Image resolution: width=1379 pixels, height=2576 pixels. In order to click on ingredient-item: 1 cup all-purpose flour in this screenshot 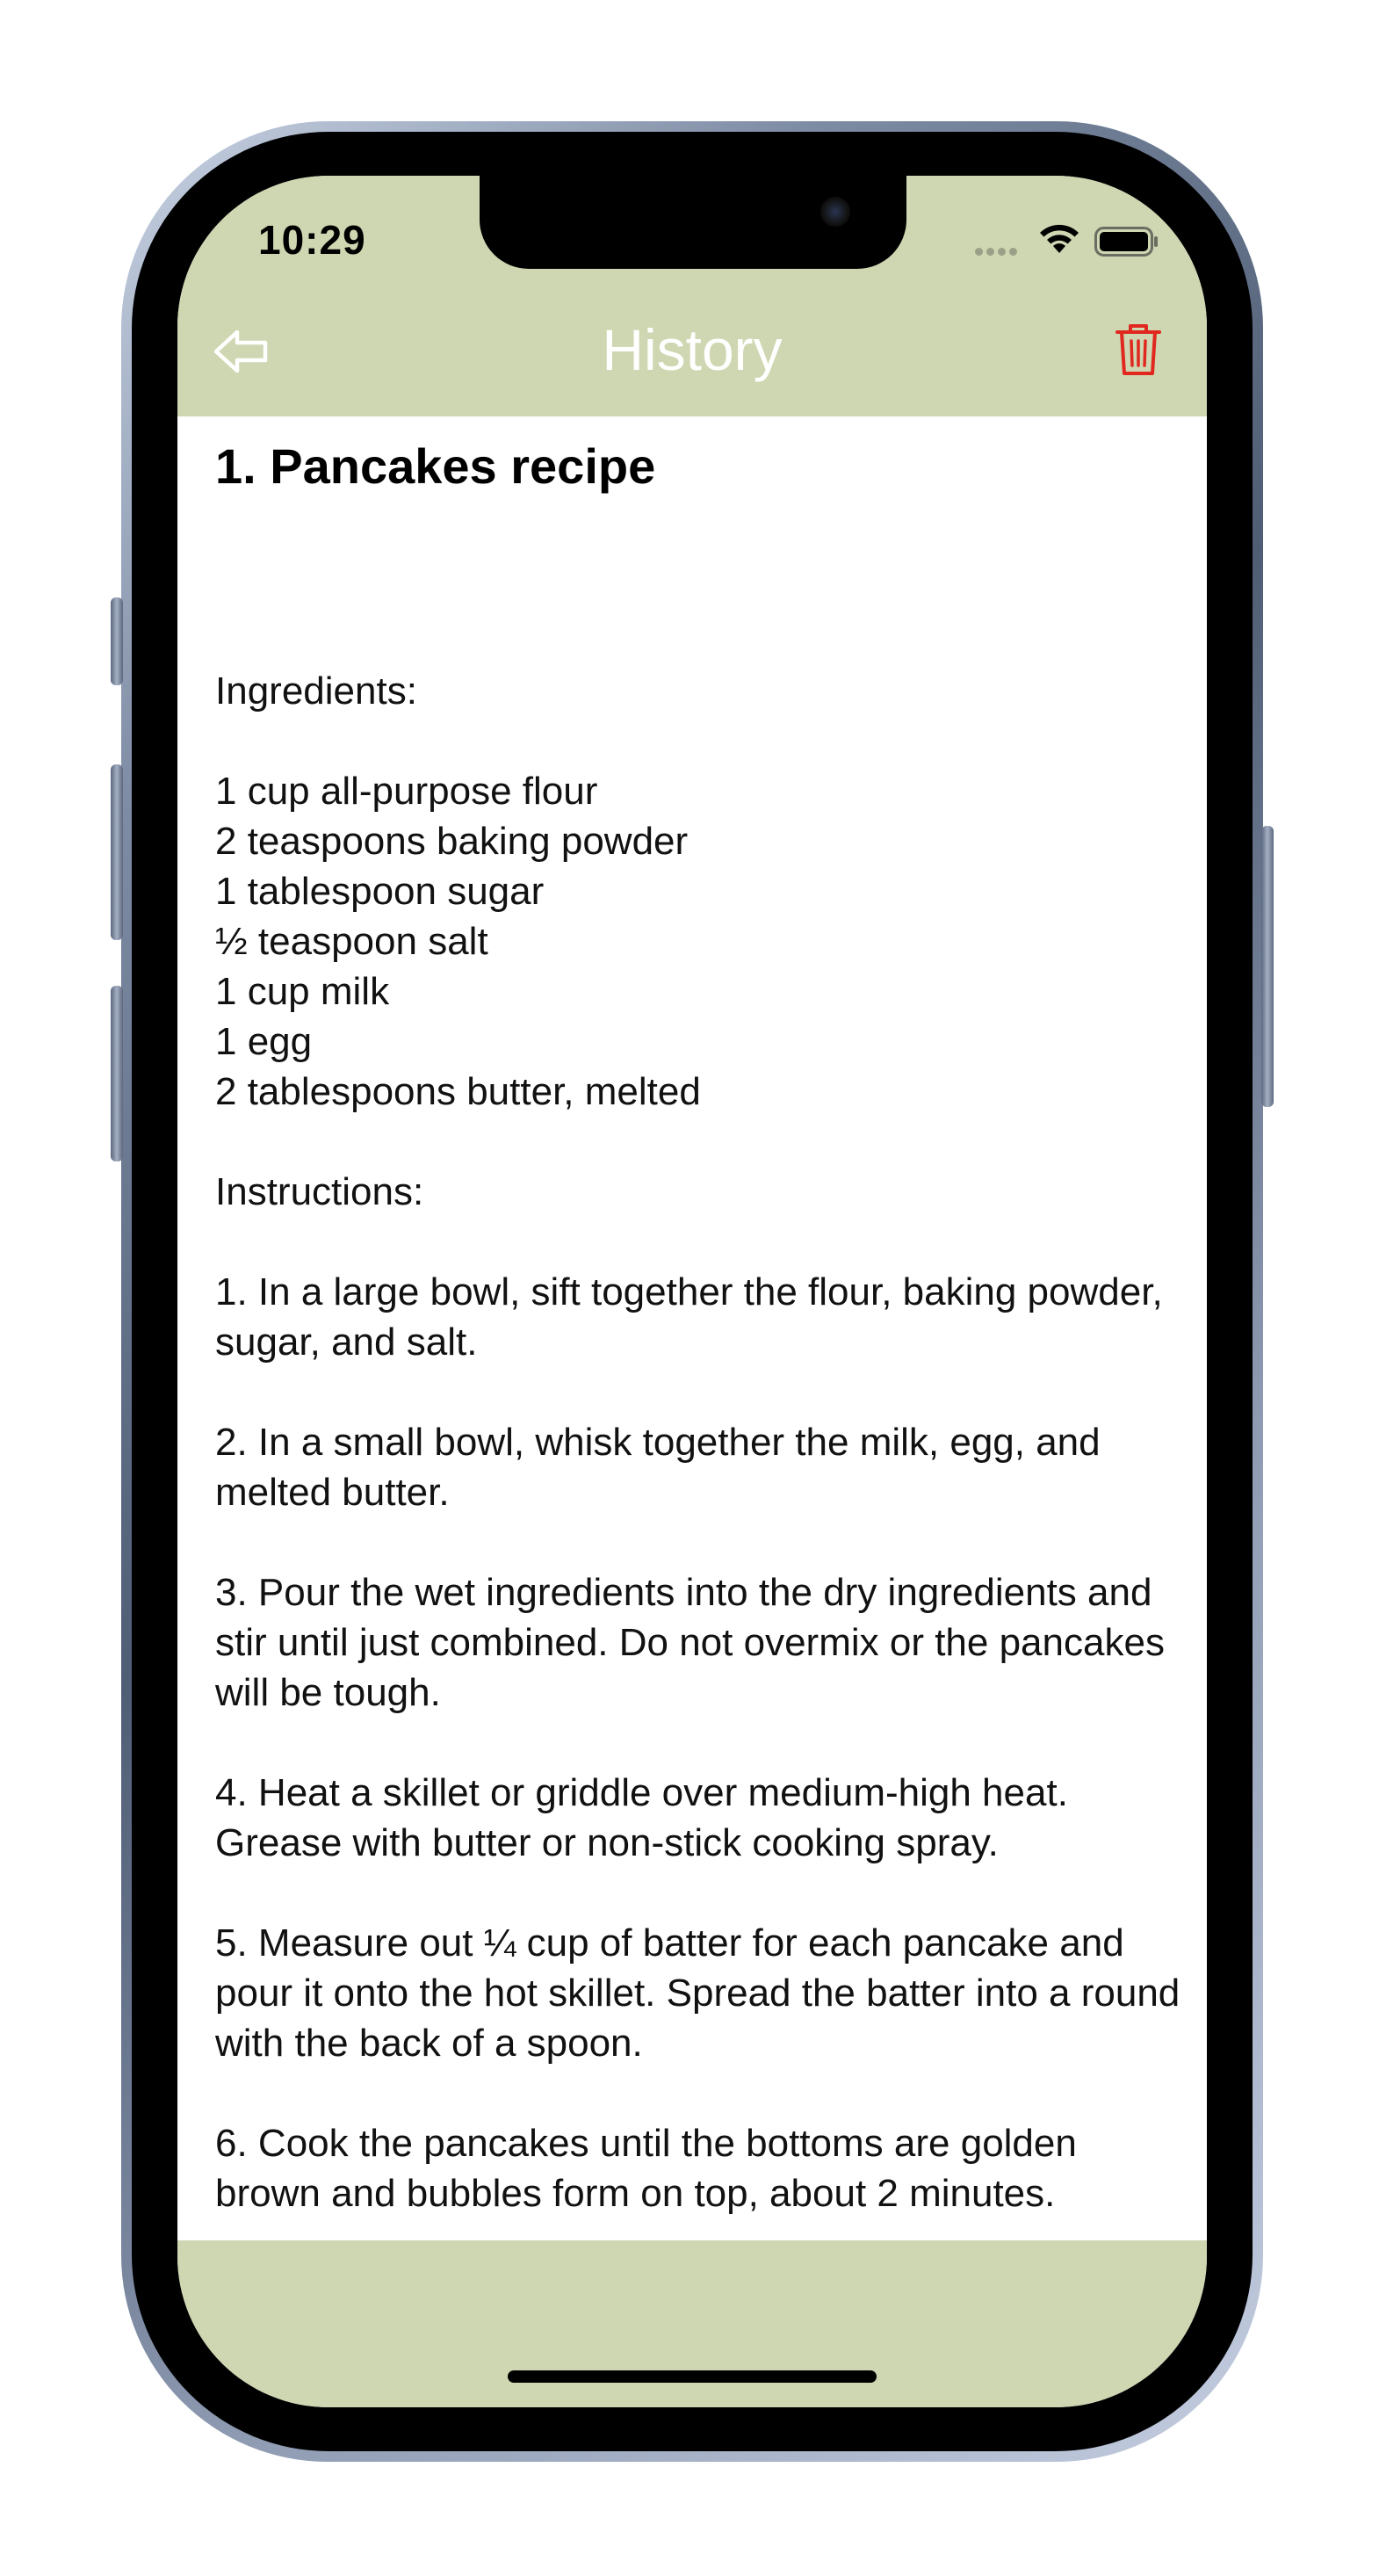, I will do `click(407, 791)`.